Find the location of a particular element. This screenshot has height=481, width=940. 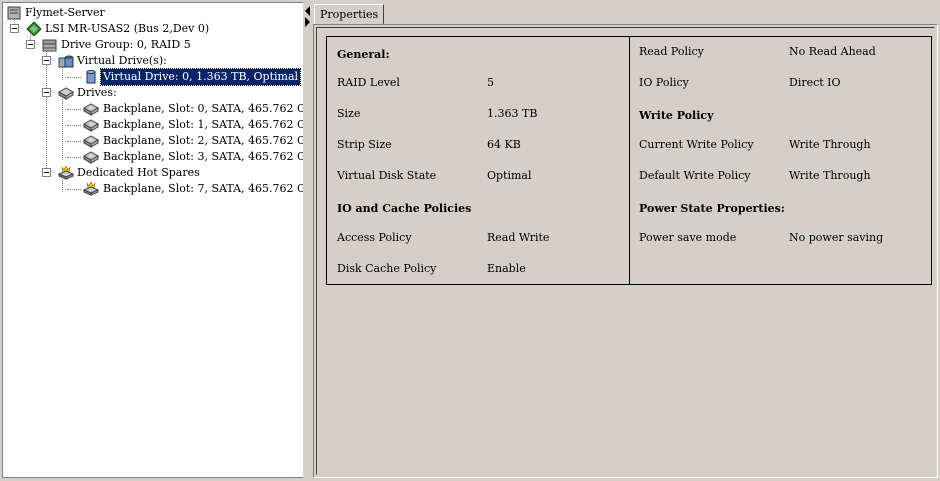

collapse-left-icon is located at coordinates (307, 11).